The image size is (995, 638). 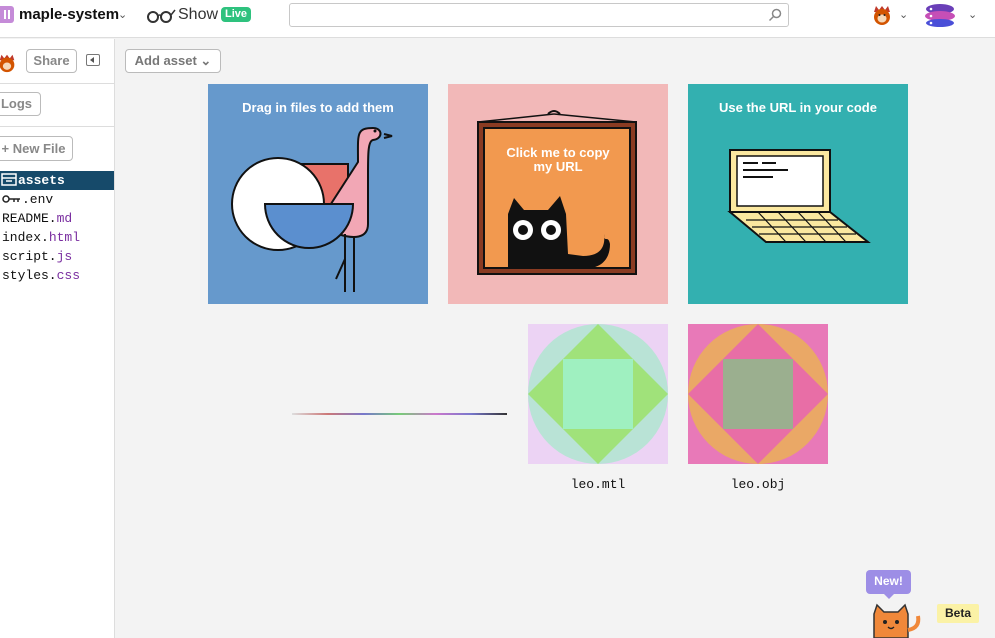 I want to click on framed-cat-illustration, so click(x=557, y=192).